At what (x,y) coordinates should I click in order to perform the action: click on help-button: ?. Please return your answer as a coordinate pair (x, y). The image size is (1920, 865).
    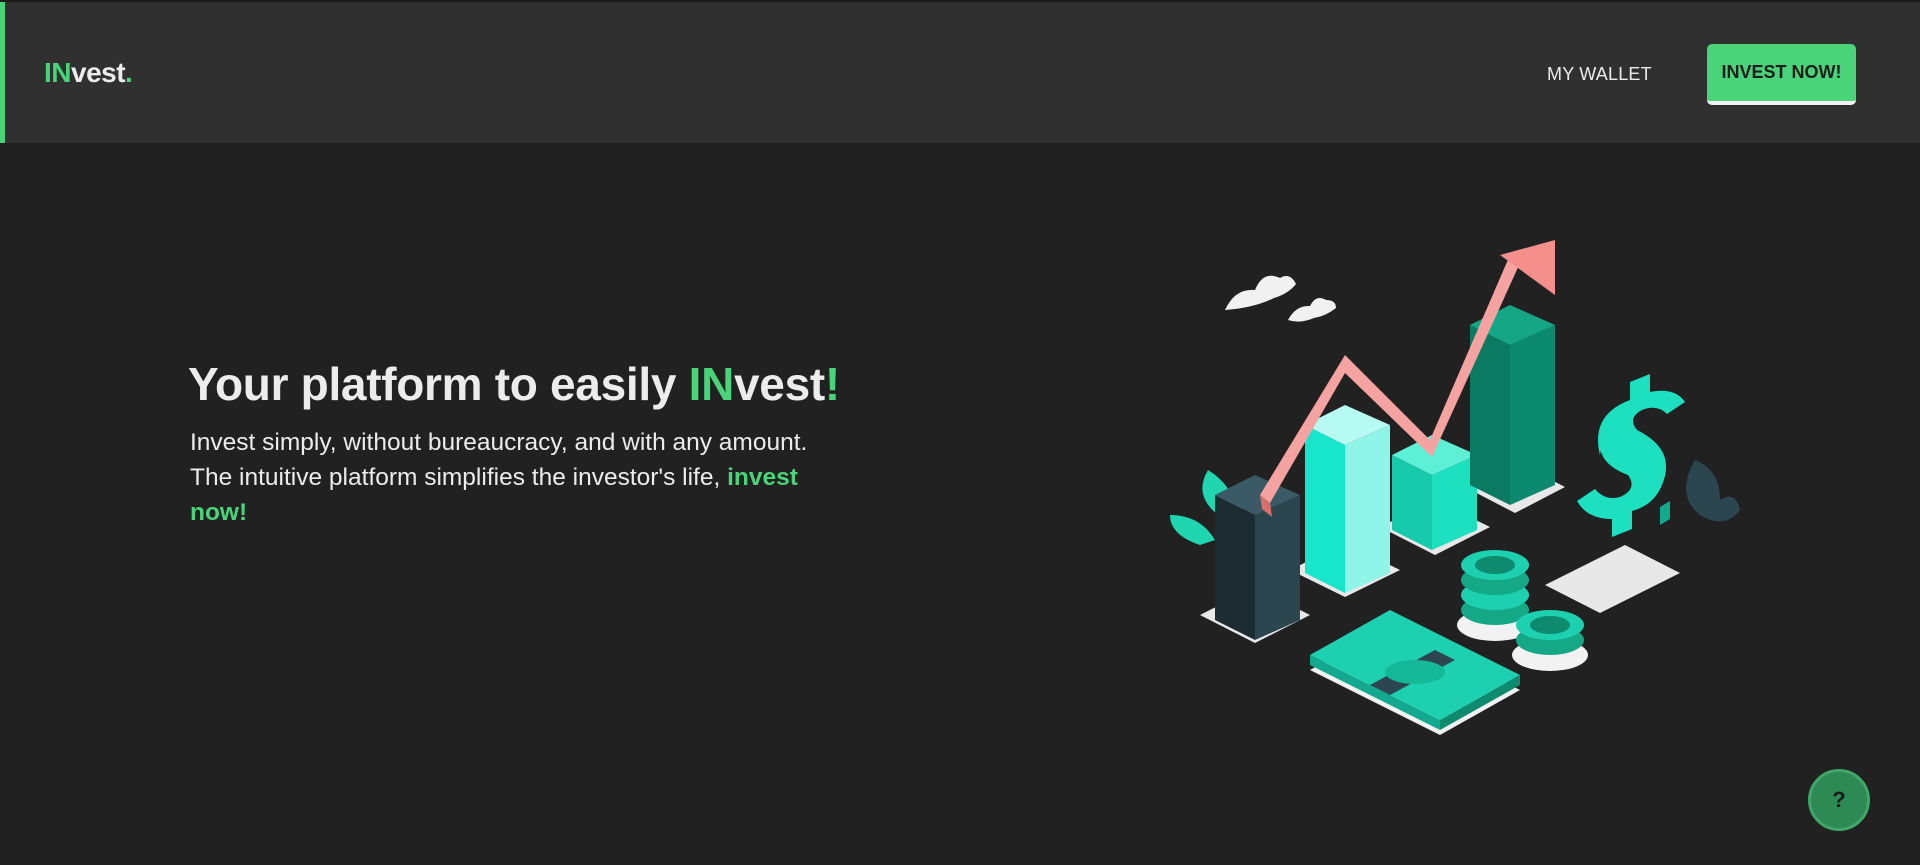
    Looking at the image, I should click on (1839, 800).